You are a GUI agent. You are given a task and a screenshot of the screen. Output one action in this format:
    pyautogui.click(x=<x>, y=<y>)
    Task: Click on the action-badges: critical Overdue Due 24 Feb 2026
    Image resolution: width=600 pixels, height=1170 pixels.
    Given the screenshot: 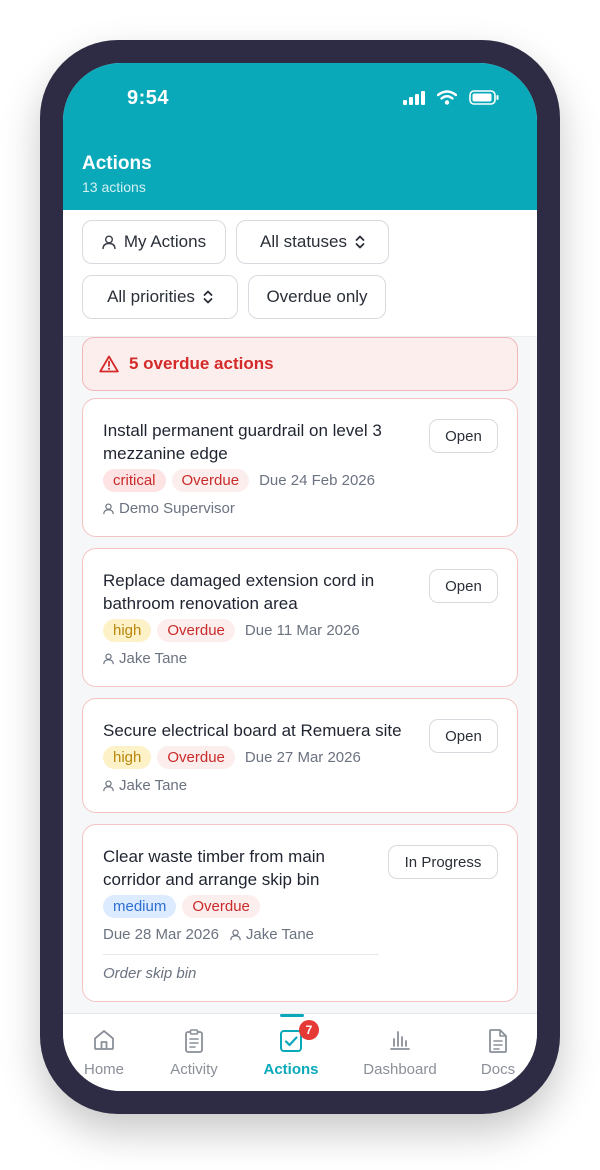 What is the action you would take?
    pyautogui.click(x=239, y=480)
    